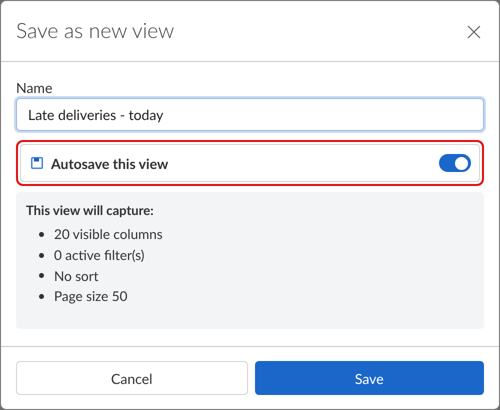 This screenshot has width=500, height=410. Describe the element at coordinates (369, 378) in the screenshot. I see `save-button: Save` at that location.